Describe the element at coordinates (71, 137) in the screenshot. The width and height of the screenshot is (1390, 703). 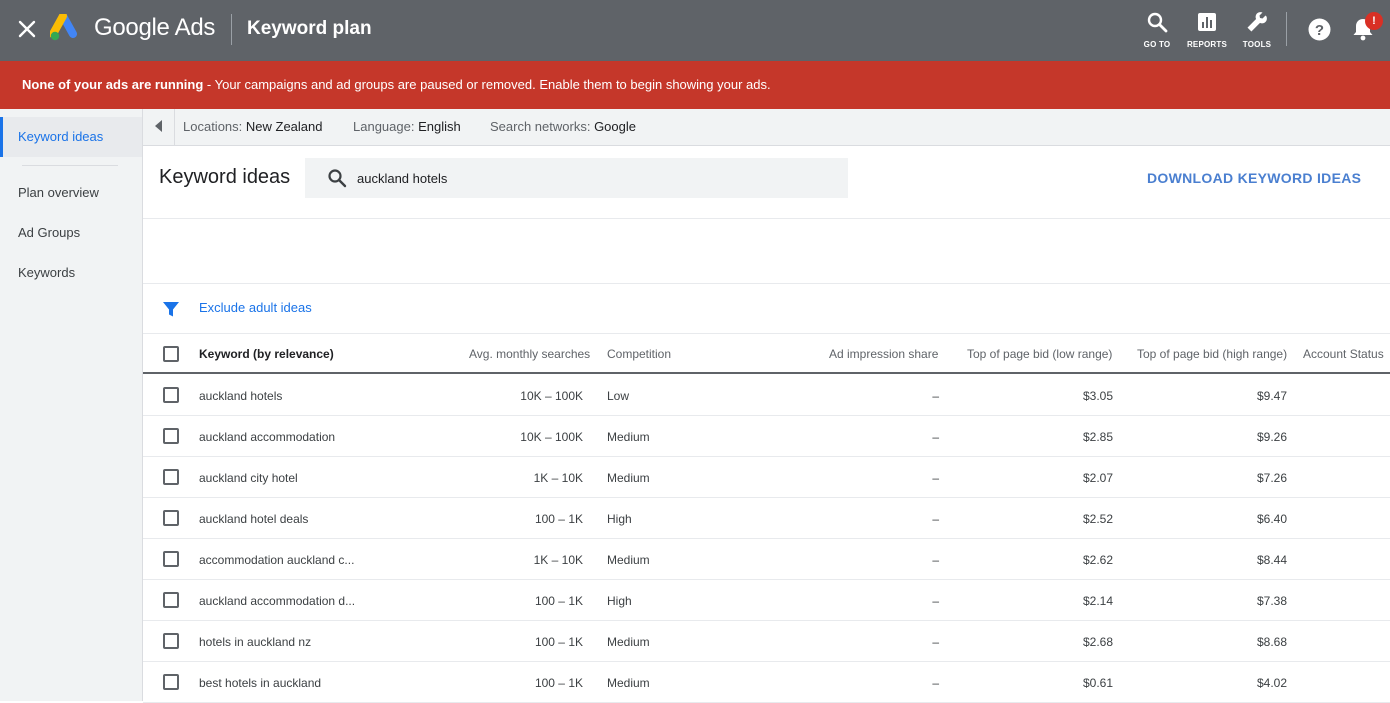
I see `sidebar-item-keyword-ideas: Keyword ideas` at that location.